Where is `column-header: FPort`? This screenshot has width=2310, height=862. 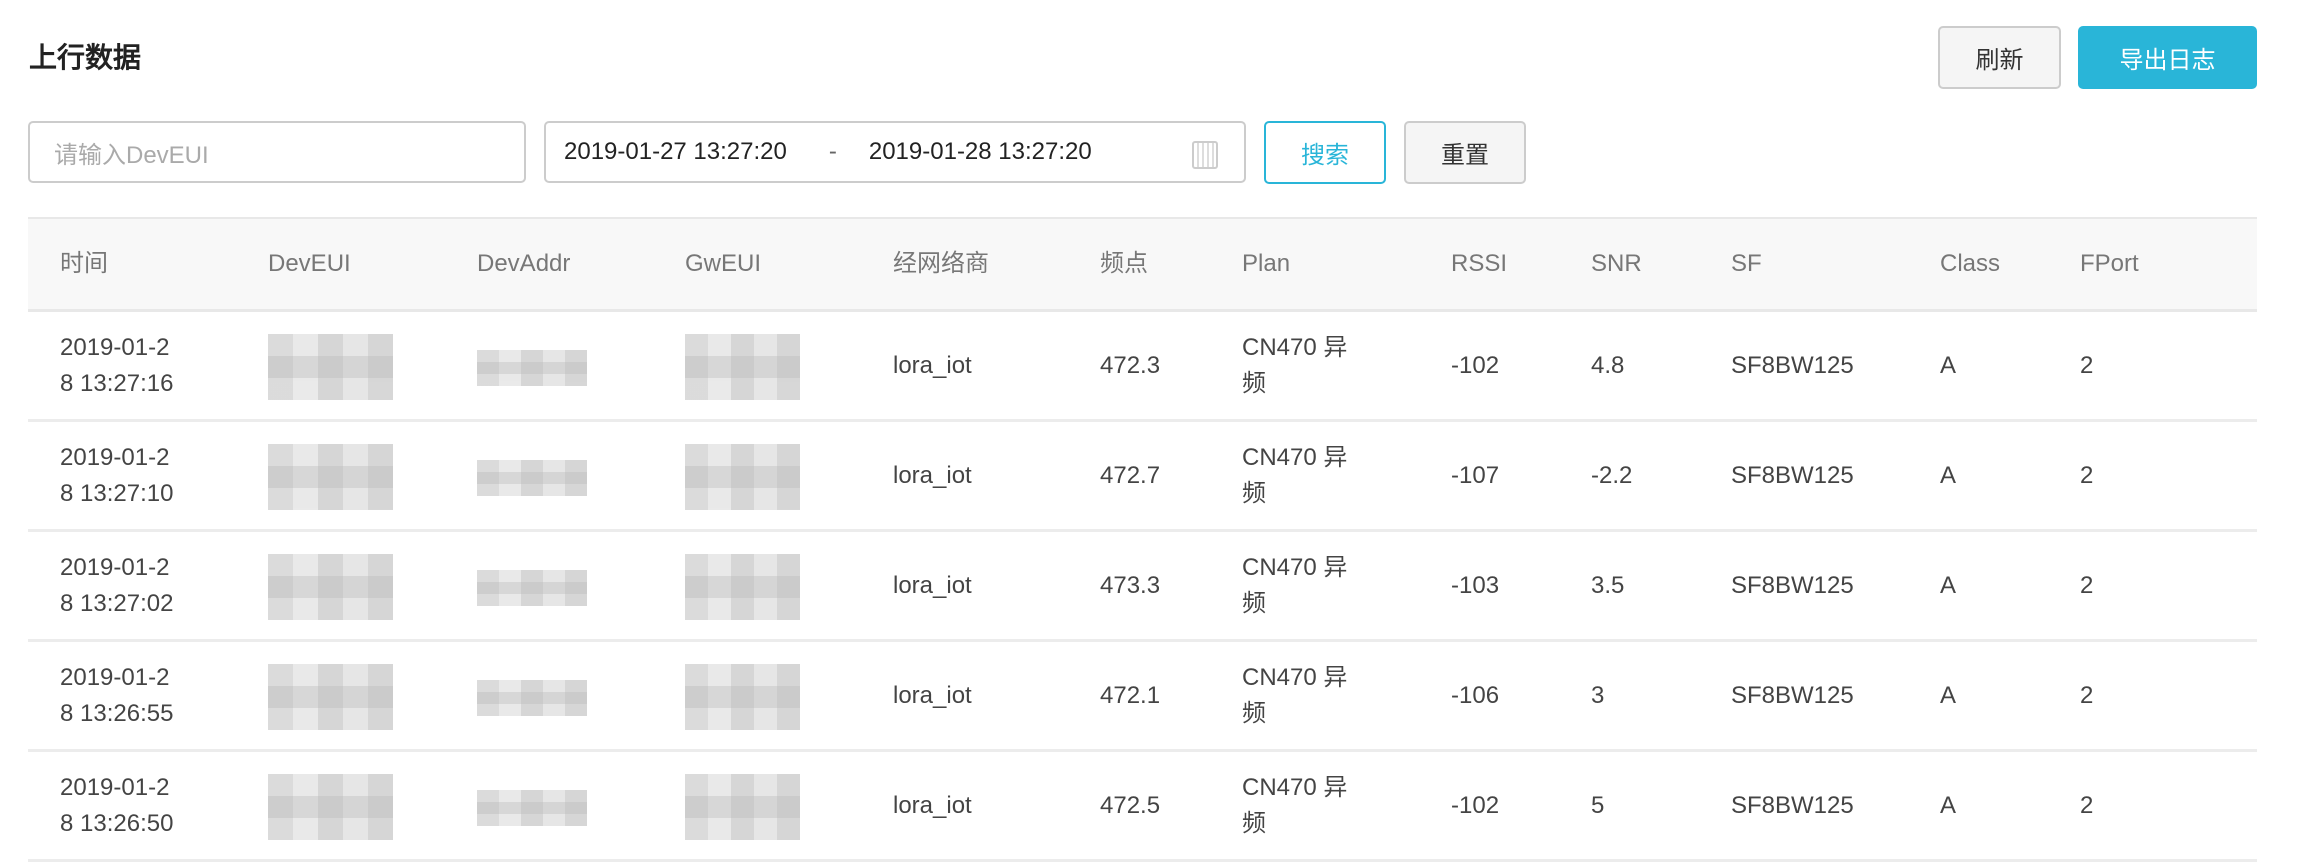 column-header: FPort is located at coordinates (2109, 263).